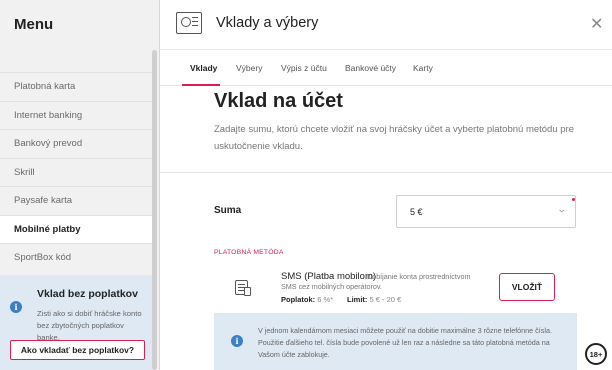 The image size is (612, 370). Describe the element at coordinates (76, 143) in the screenshot. I see `sidebar-item-bankovy-prevod: Bankový prevod` at that location.